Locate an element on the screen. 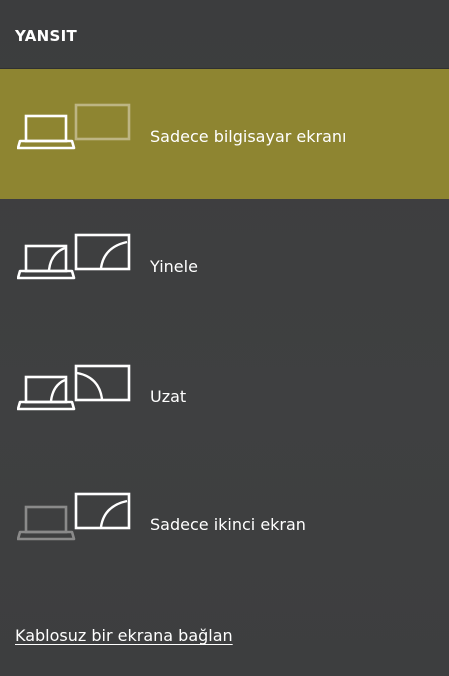  option-label: Uzat is located at coordinates (168, 396).